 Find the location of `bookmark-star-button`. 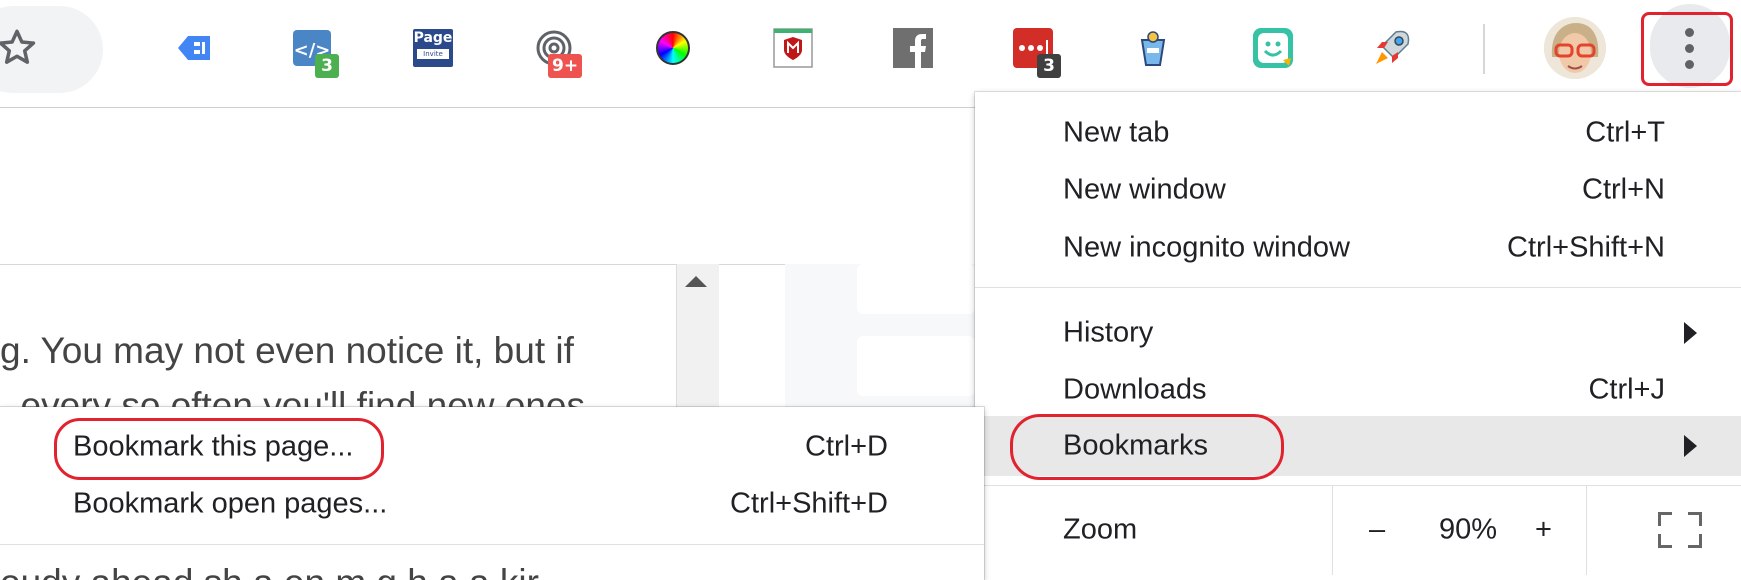

bookmark-star-button is located at coordinates (51, 49).